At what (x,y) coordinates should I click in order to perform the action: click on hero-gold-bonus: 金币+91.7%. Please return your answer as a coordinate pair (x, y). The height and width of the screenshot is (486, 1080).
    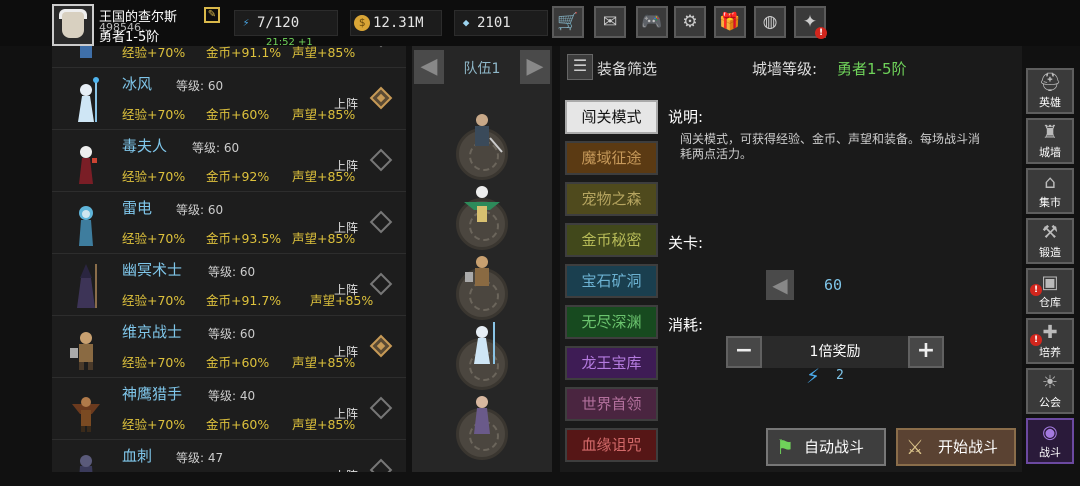
    Looking at the image, I should click on (243, 300).